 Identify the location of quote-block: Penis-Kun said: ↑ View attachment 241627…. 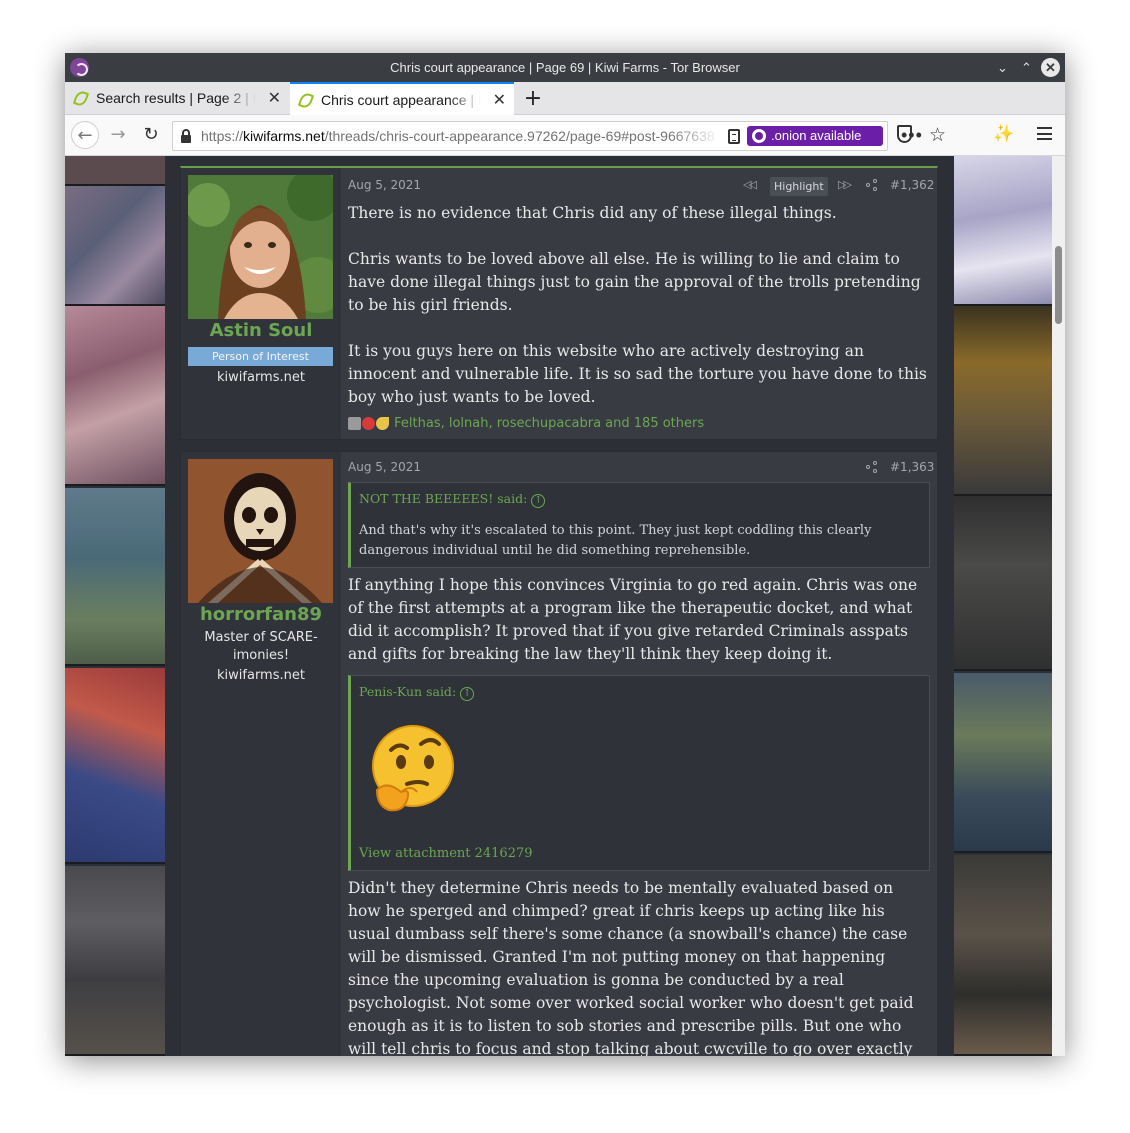
(639, 773).